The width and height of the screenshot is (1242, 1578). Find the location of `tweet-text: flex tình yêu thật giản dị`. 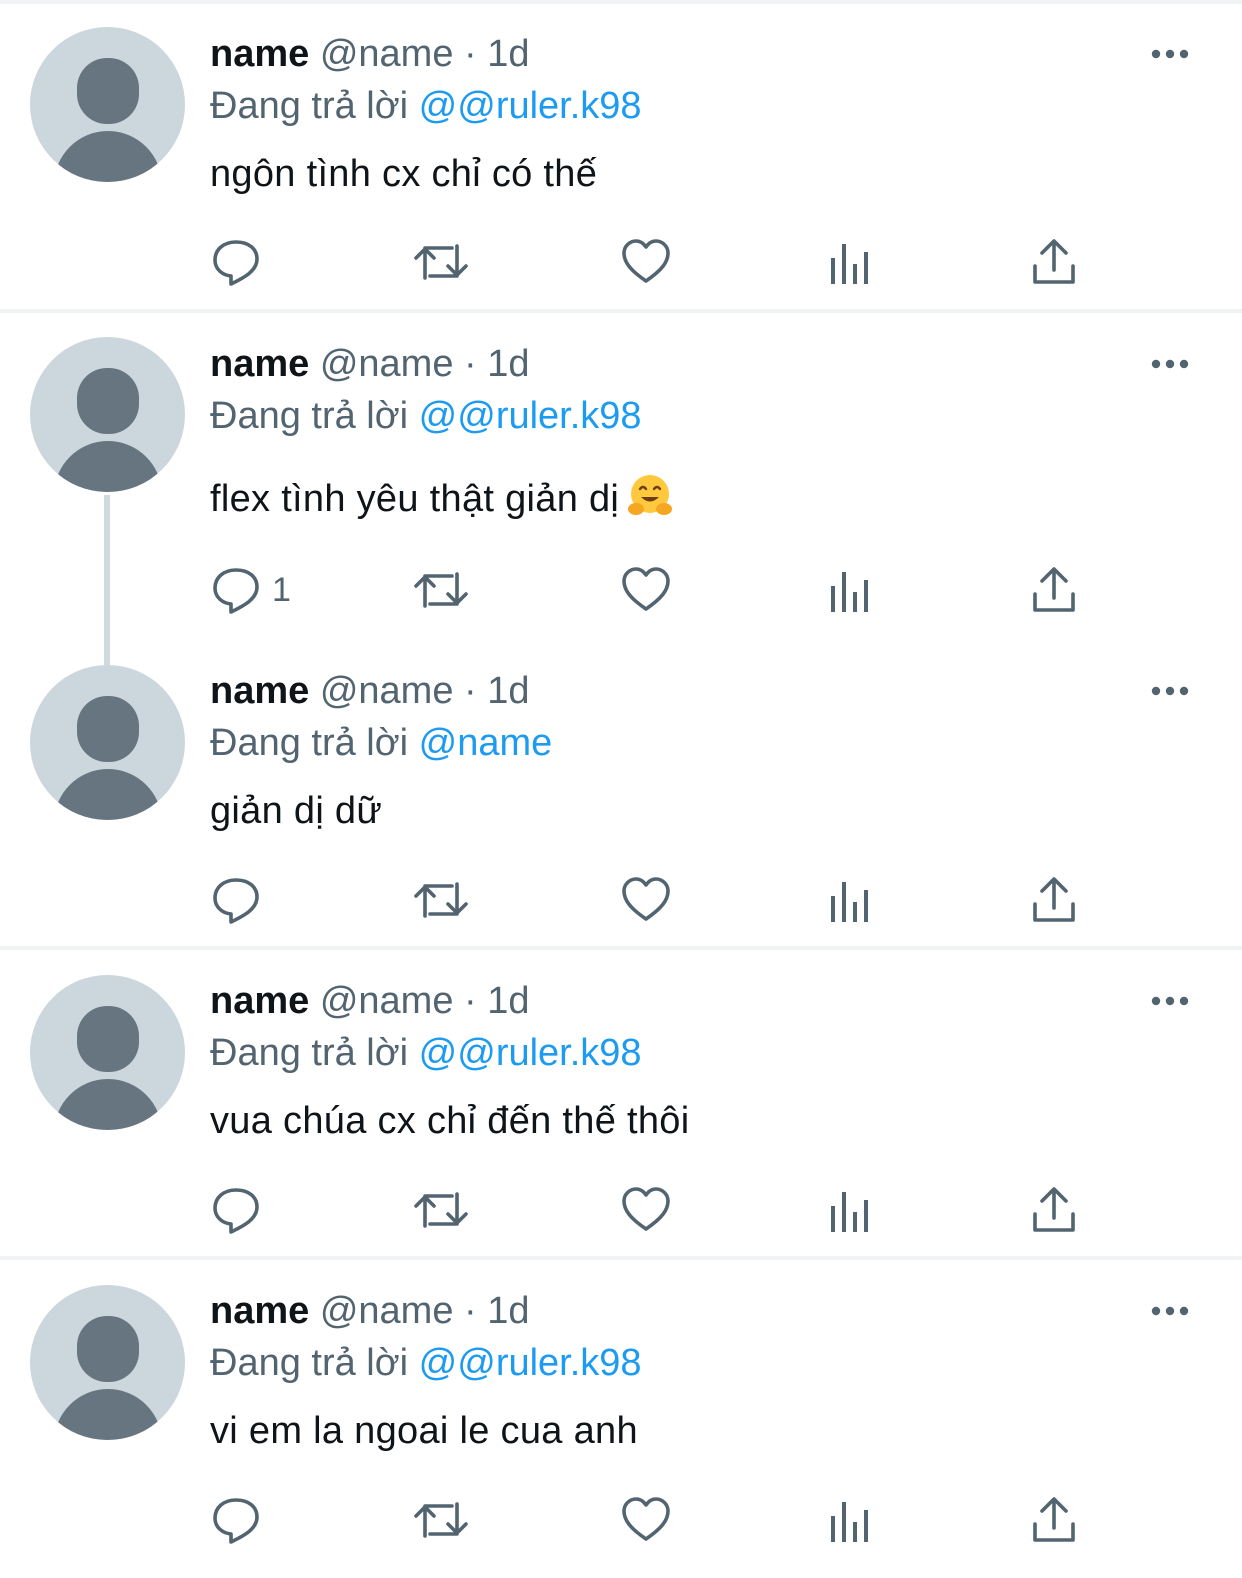

tweet-text: flex tình yêu thật giản dị is located at coordinates (415, 499).